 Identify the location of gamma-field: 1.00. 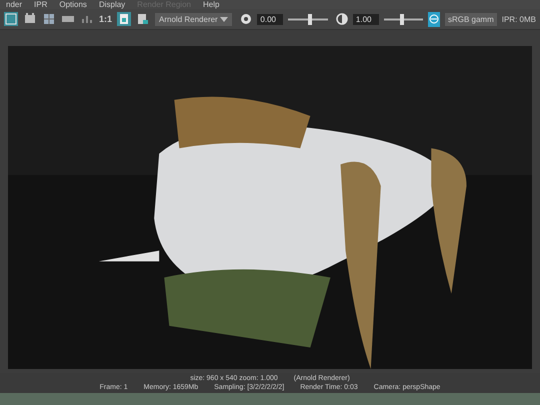
(365, 19).